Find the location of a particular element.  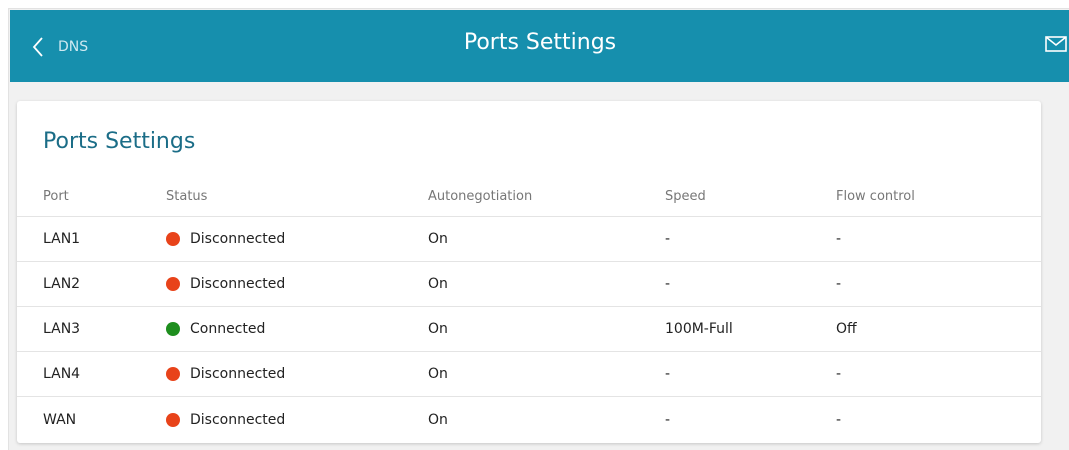

table-row: LAN4 Disconnected On - - is located at coordinates (529, 374).